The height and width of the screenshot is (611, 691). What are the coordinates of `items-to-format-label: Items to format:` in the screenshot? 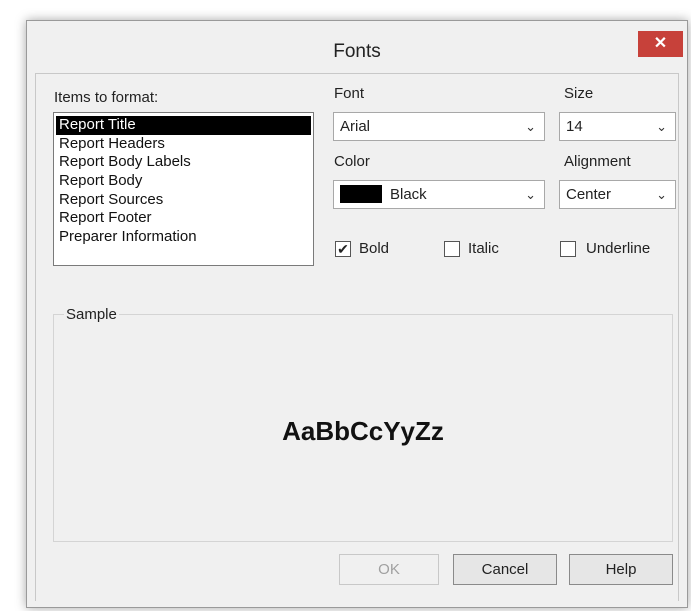 It's located at (106, 97).